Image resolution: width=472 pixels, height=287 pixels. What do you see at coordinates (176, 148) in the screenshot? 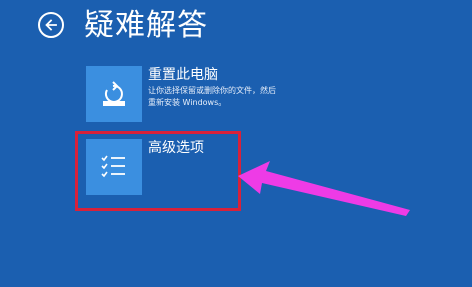
I see `advanced-options-label: 高级选项` at bounding box center [176, 148].